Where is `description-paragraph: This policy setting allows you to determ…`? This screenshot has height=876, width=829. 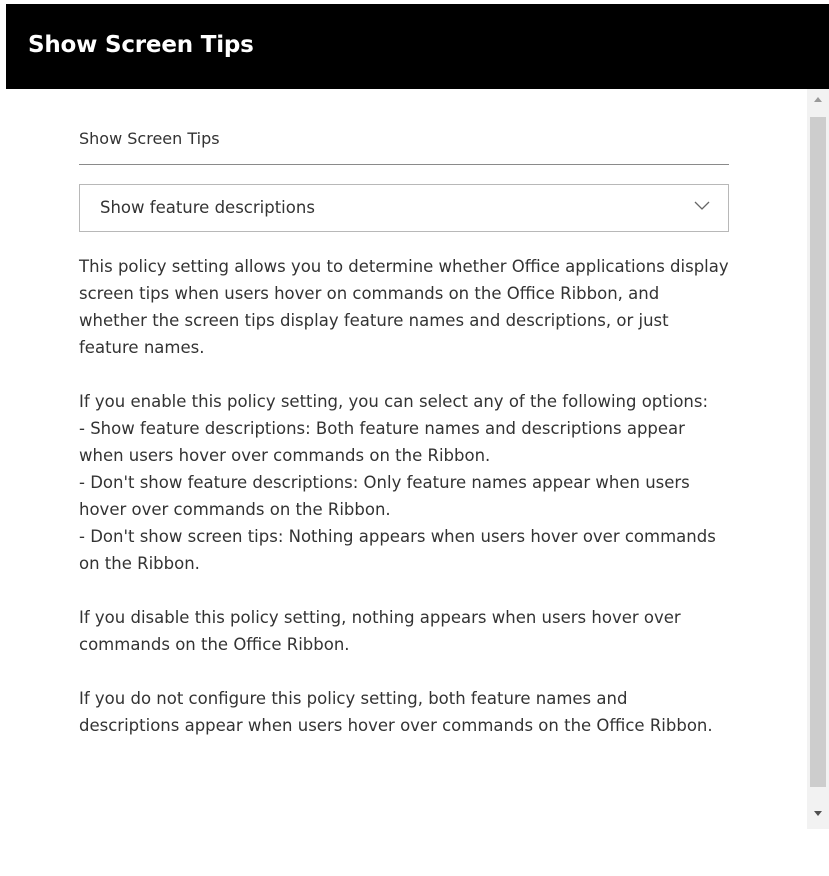 description-paragraph: This policy setting allows you to determ… is located at coordinates (404, 307).